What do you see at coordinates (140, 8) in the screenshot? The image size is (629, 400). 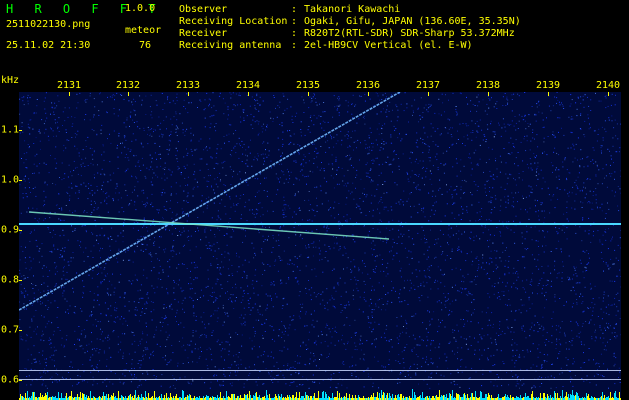 I see `app-version: 1.0.0` at bounding box center [140, 8].